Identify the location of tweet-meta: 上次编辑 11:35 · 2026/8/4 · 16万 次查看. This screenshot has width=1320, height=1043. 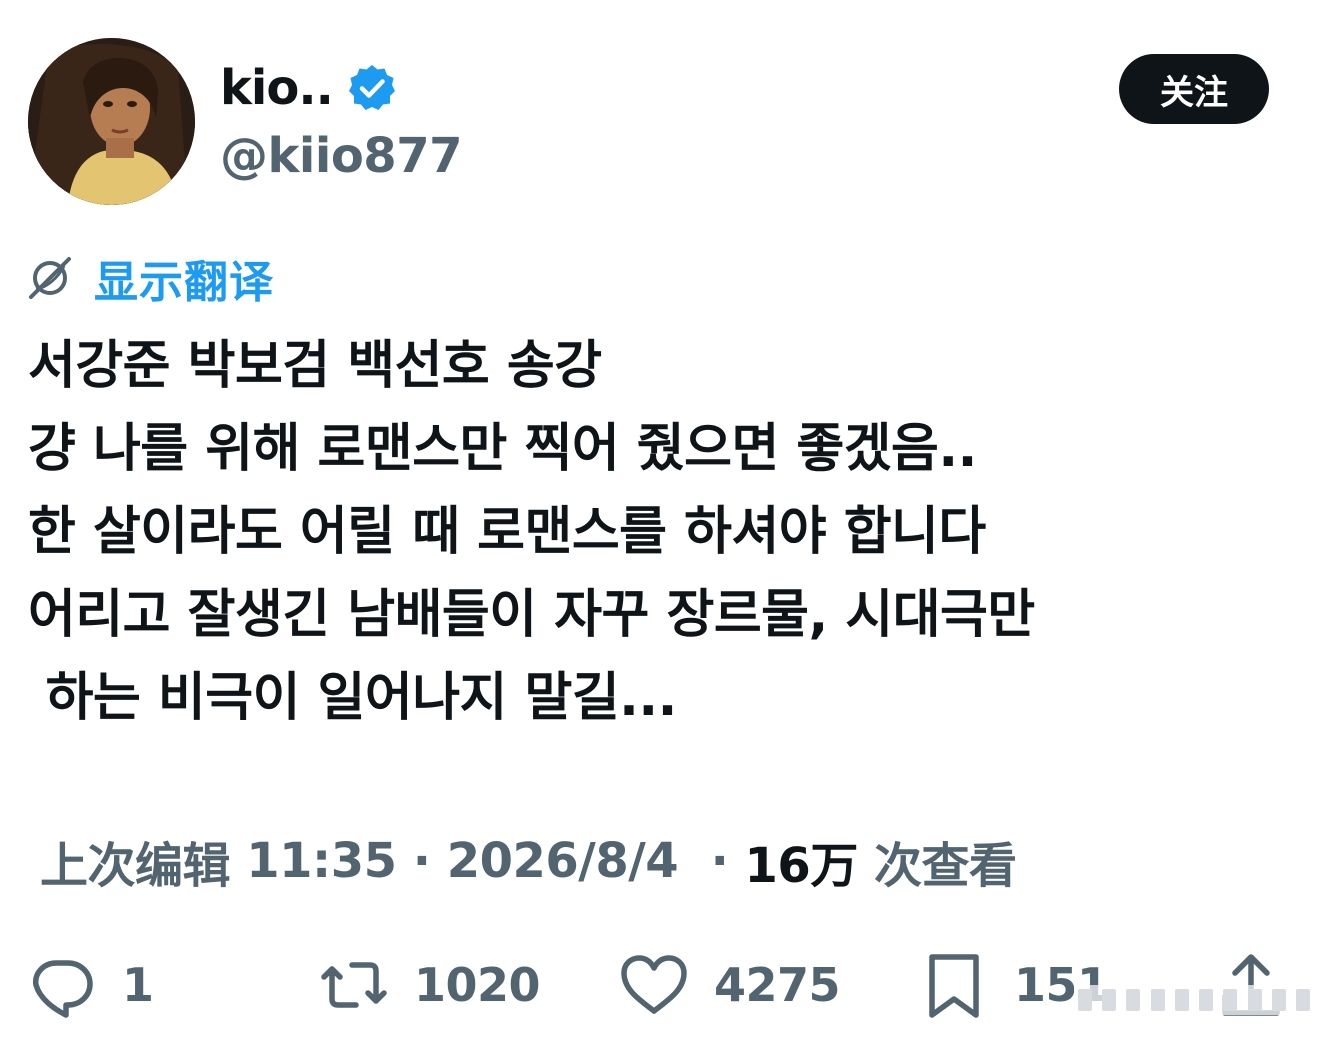
(528, 861).